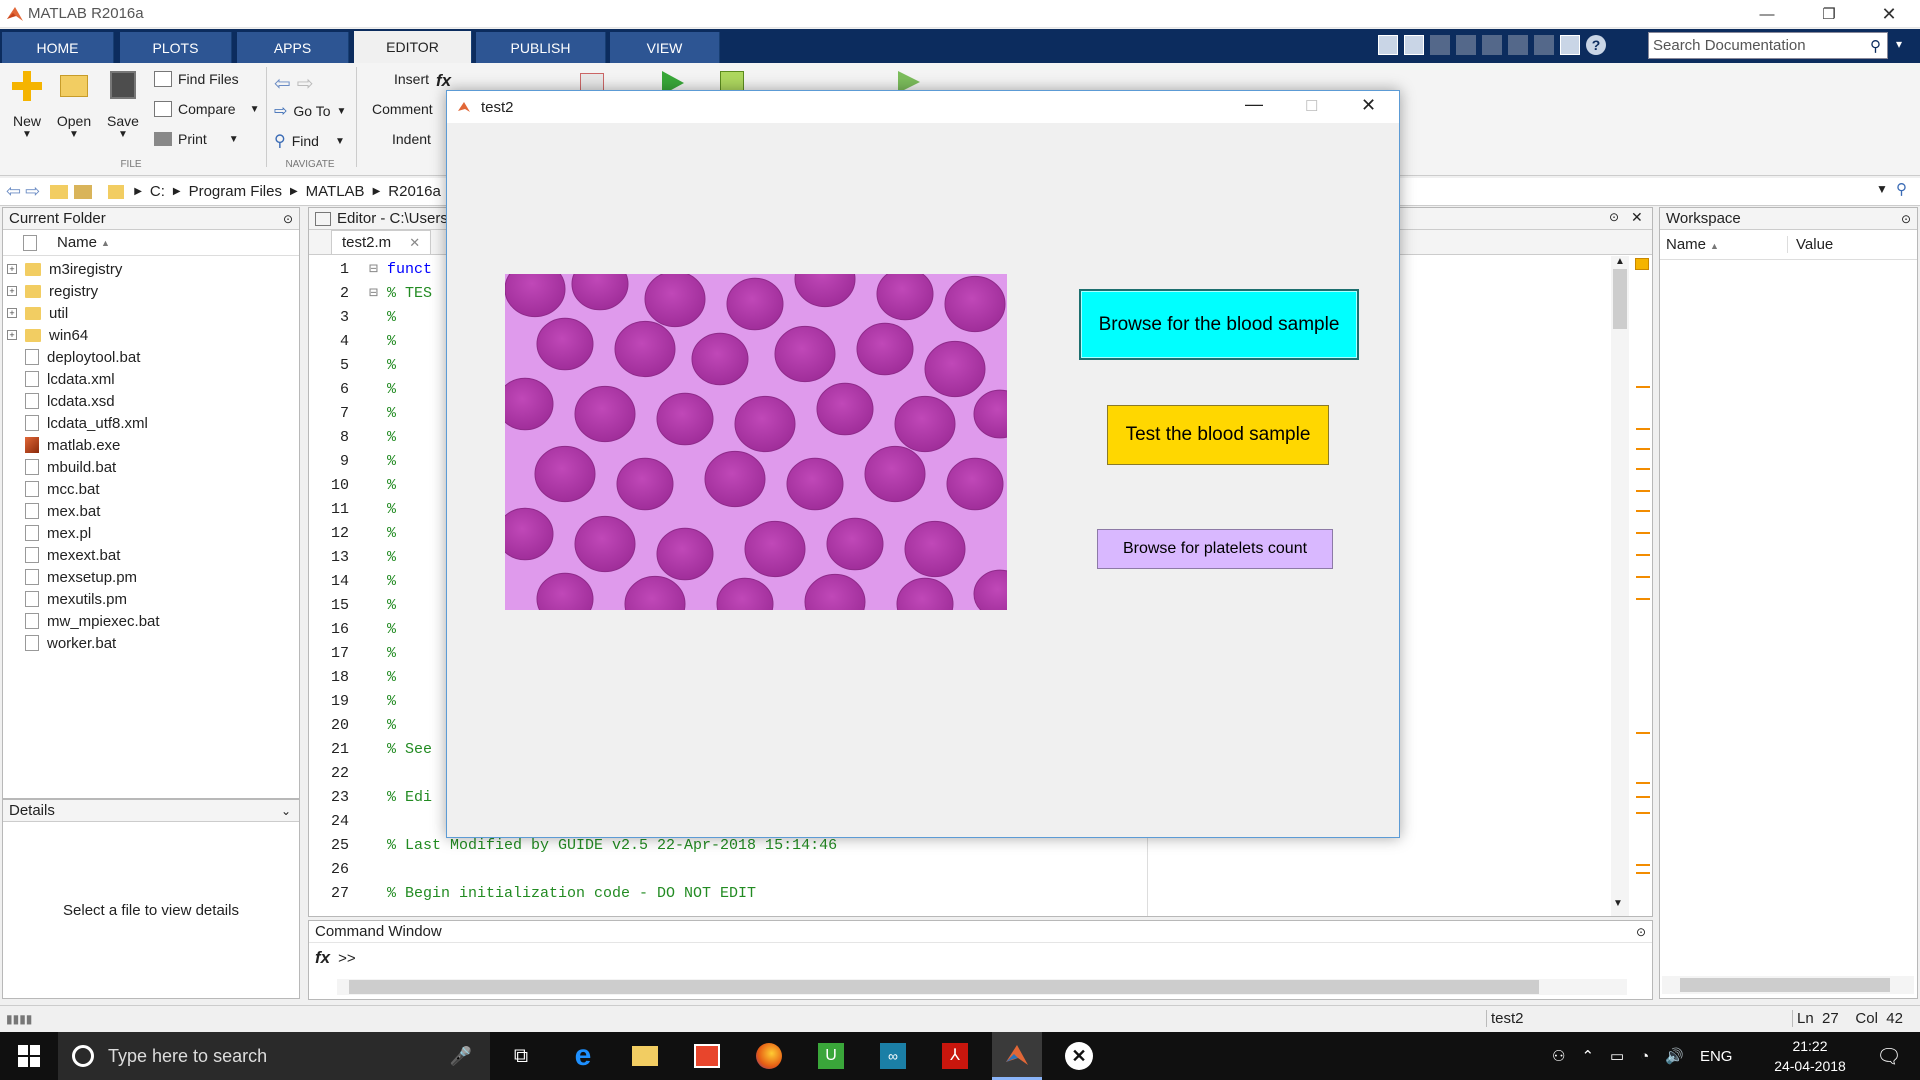 This screenshot has height=1080, width=1920. I want to click on file-item: mcc.bat, so click(151, 489).